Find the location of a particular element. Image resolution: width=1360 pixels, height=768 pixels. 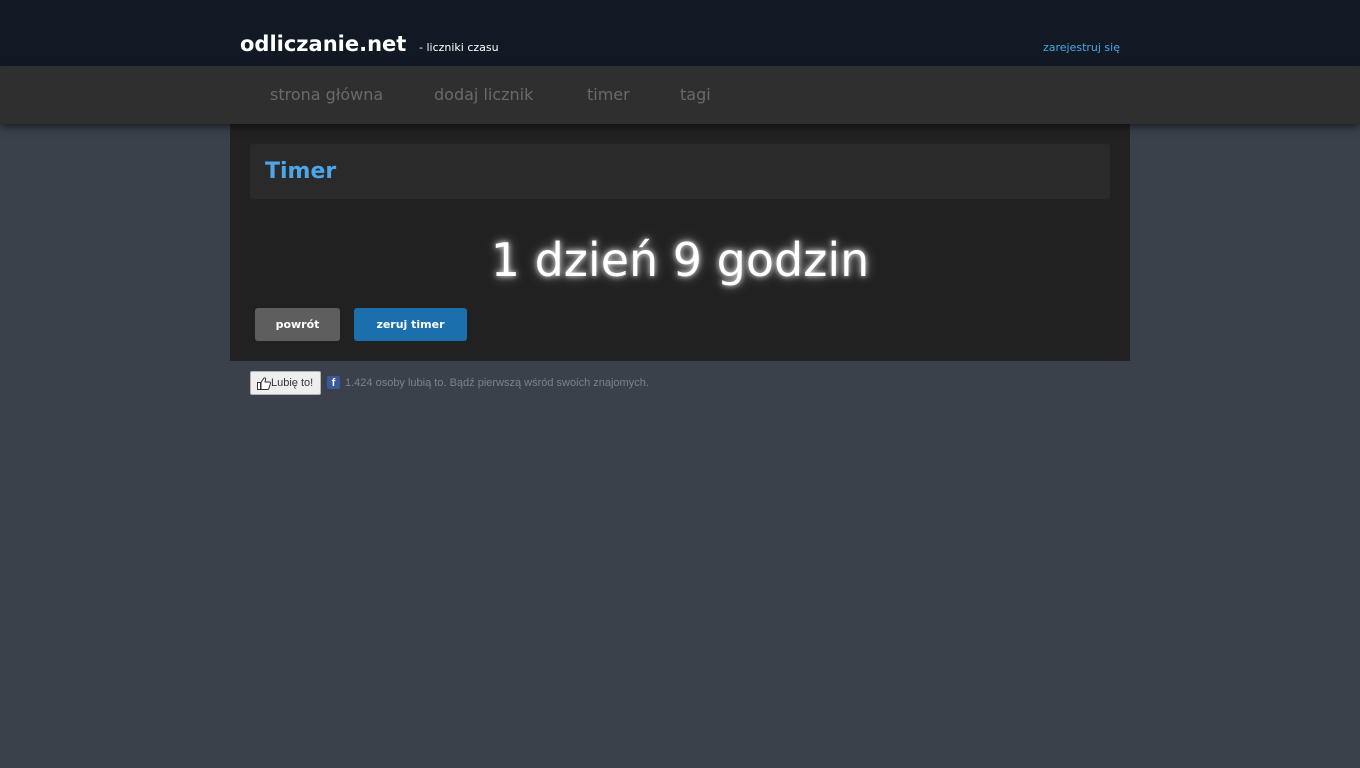

site-logo: odliczanie.net is located at coordinates (323, 44).